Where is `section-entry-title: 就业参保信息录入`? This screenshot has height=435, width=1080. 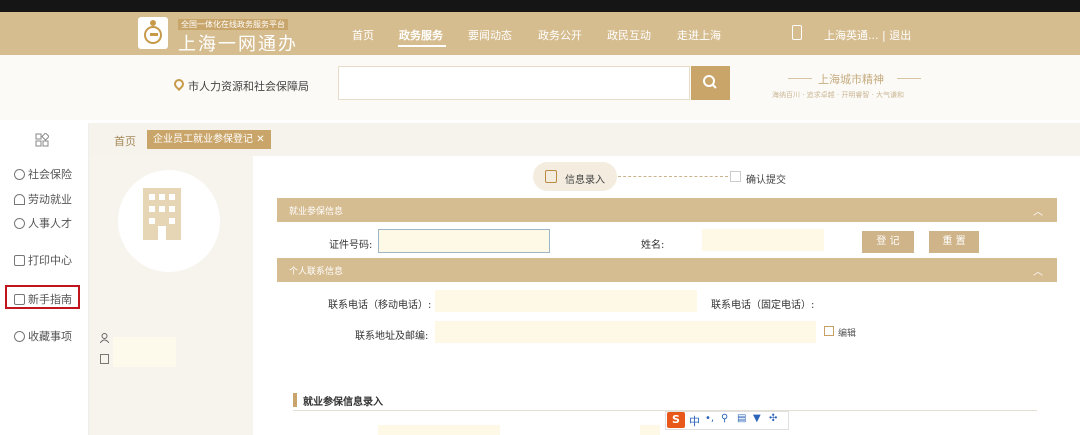
section-entry-title: 就业参保信息录入 is located at coordinates (343, 402).